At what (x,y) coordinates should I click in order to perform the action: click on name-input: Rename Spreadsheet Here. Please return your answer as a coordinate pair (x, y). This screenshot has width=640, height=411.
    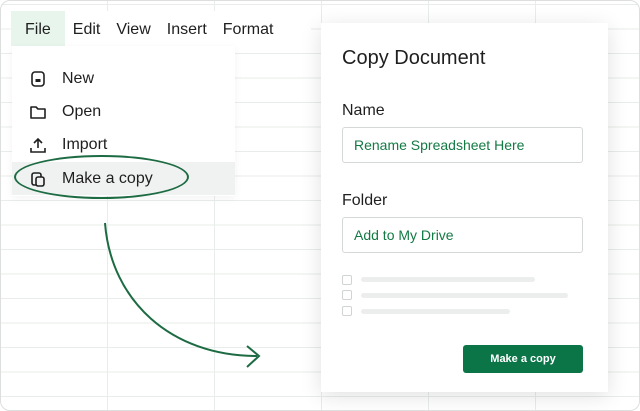
    Looking at the image, I should click on (462, 145).